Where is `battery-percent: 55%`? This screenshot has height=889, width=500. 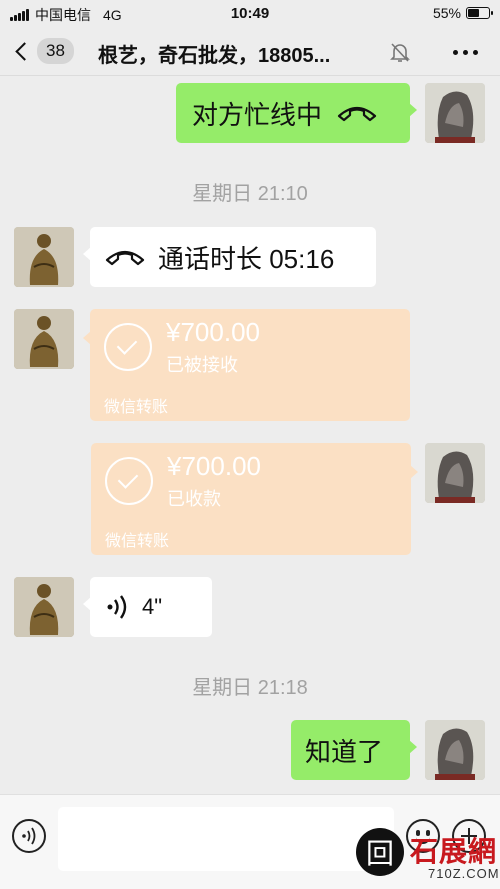 battery-percent: 55% is located at coordinates (446, 13).